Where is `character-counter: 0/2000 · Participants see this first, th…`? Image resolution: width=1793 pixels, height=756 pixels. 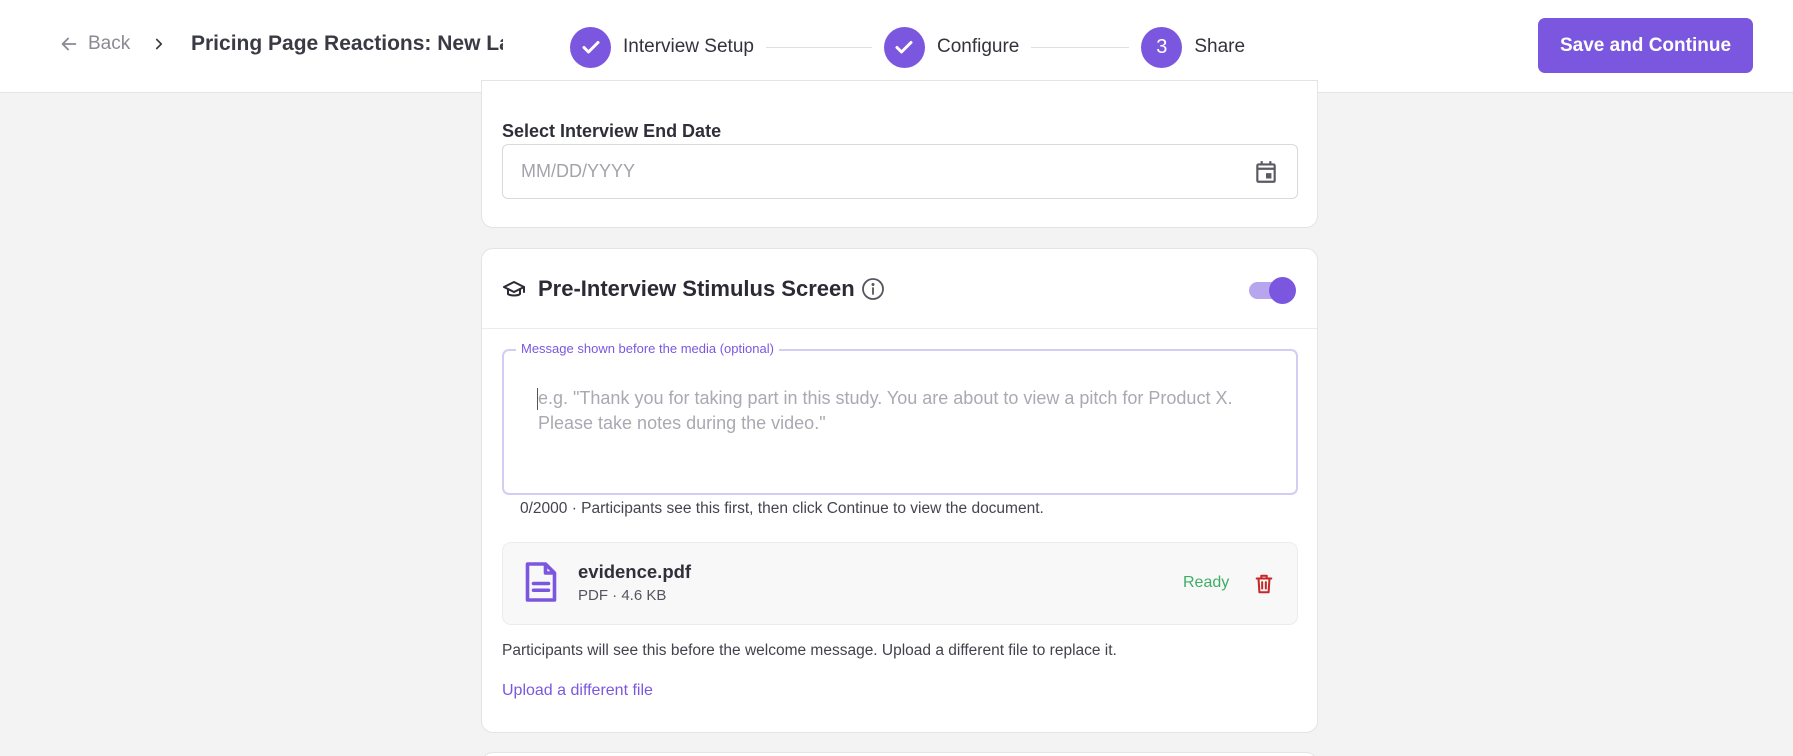
character-counter: 0/2000 · Participants see this first, th… is located at coordinates (782, 508).